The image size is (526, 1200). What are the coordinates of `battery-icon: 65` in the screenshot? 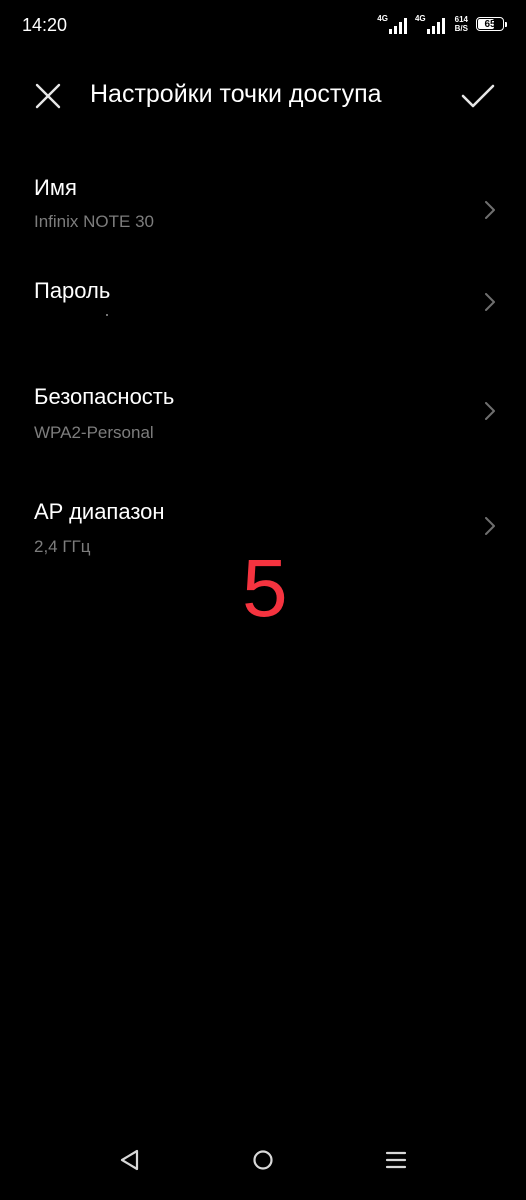 It's located at (491, 24).